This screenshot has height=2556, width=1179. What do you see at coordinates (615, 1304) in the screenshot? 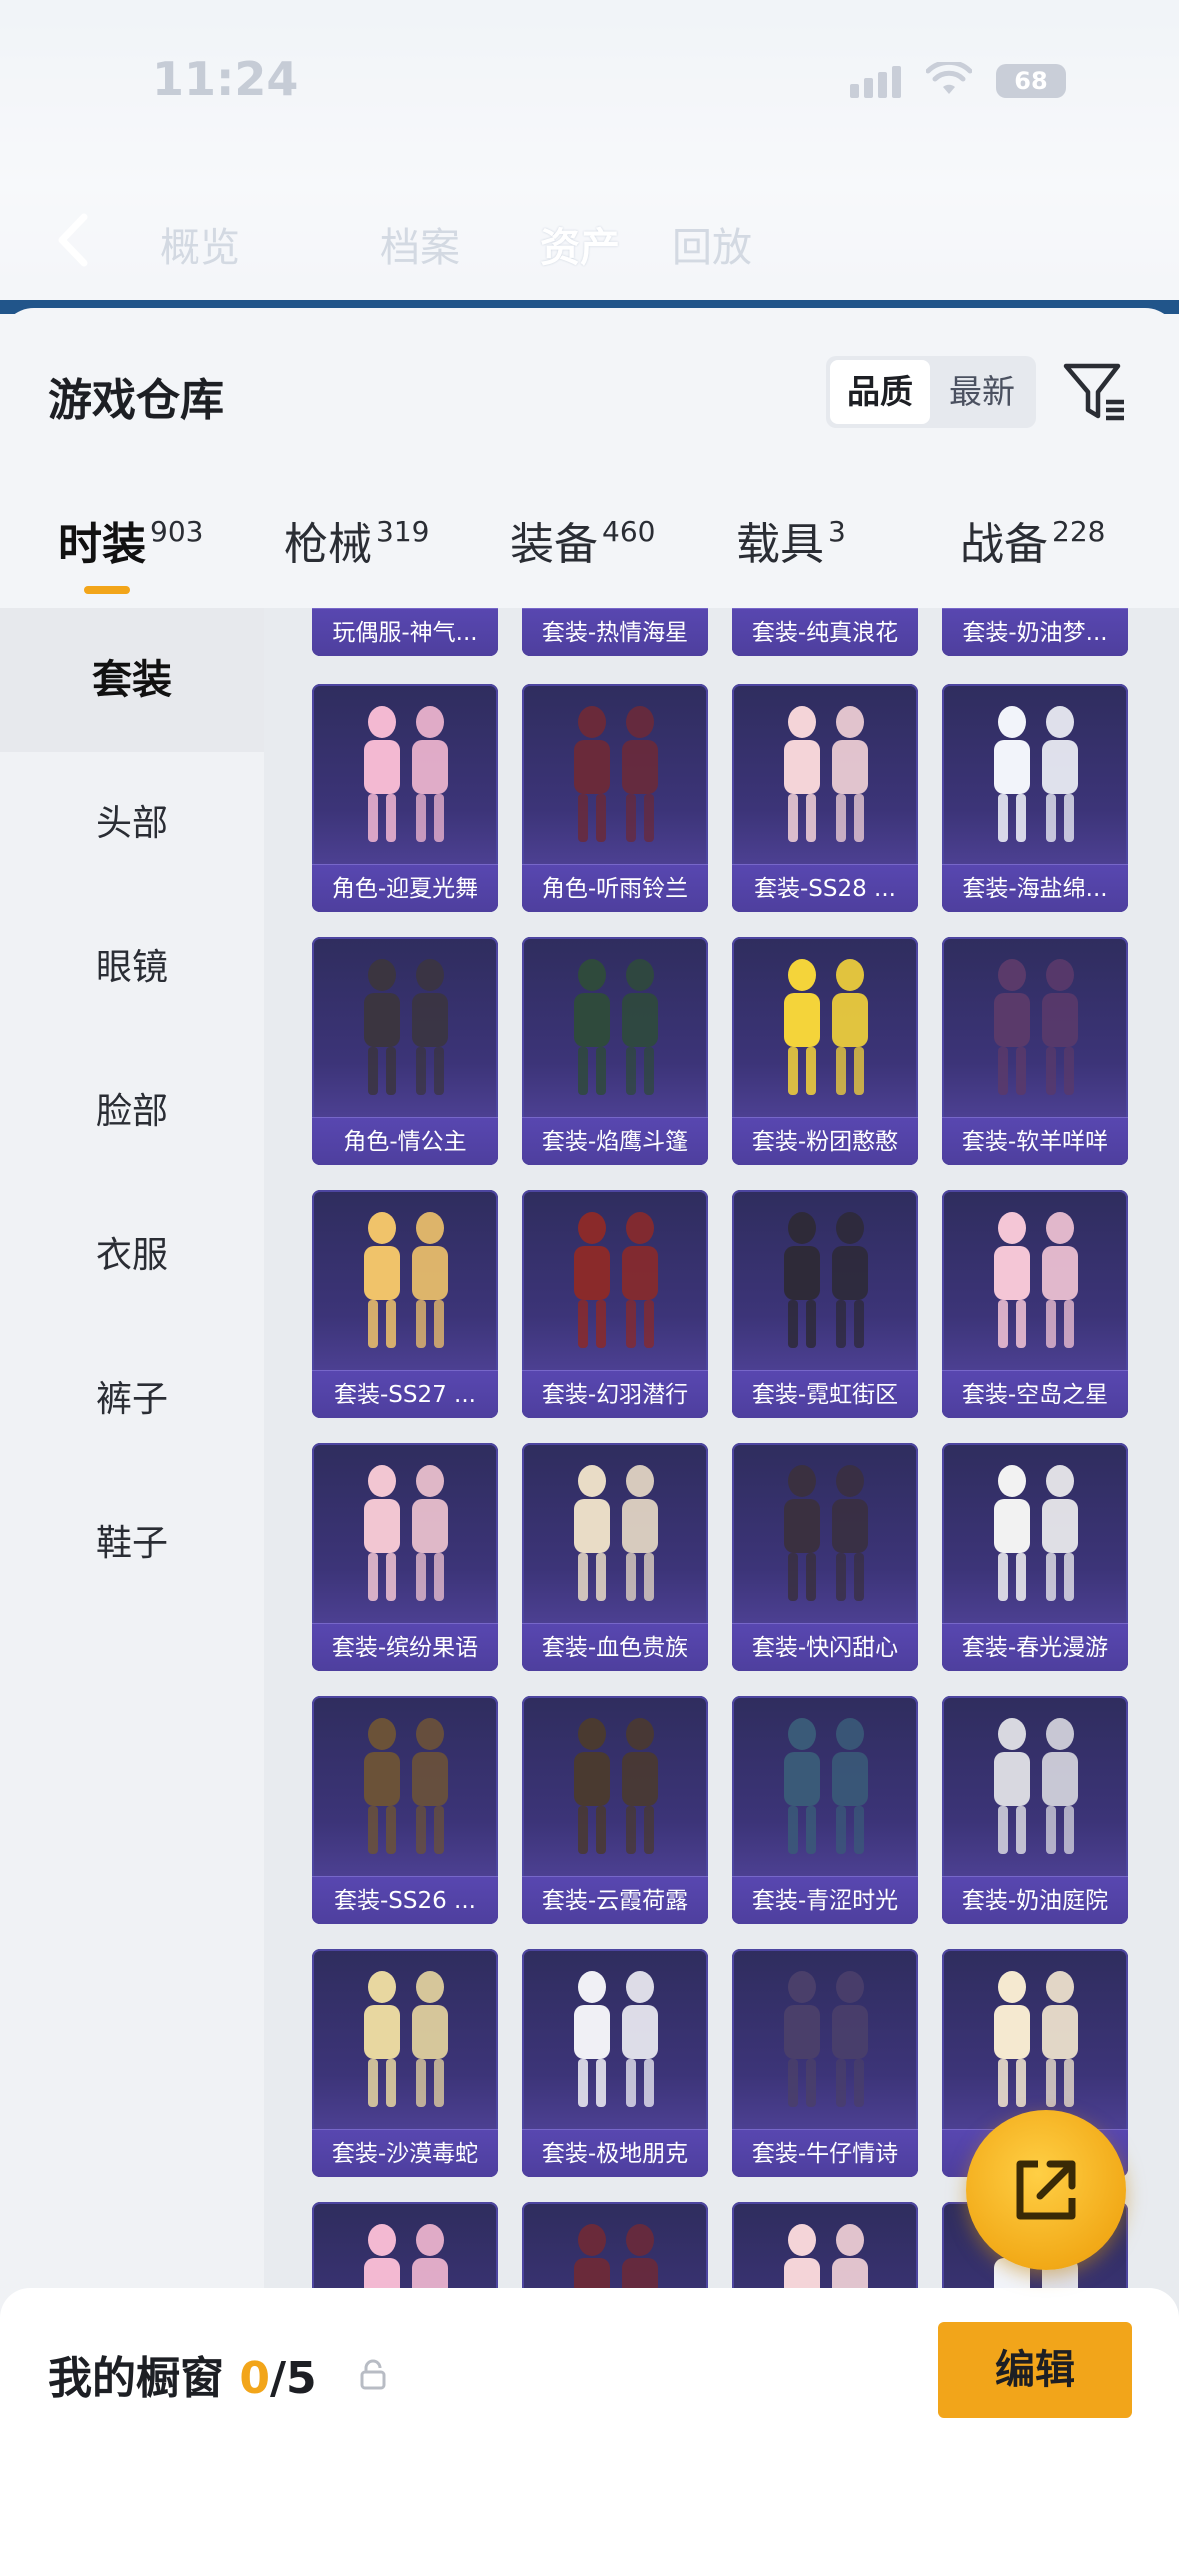
I see `outfit-item-card: 套装-幻羽潜行` at bounding box center [615, 1304].